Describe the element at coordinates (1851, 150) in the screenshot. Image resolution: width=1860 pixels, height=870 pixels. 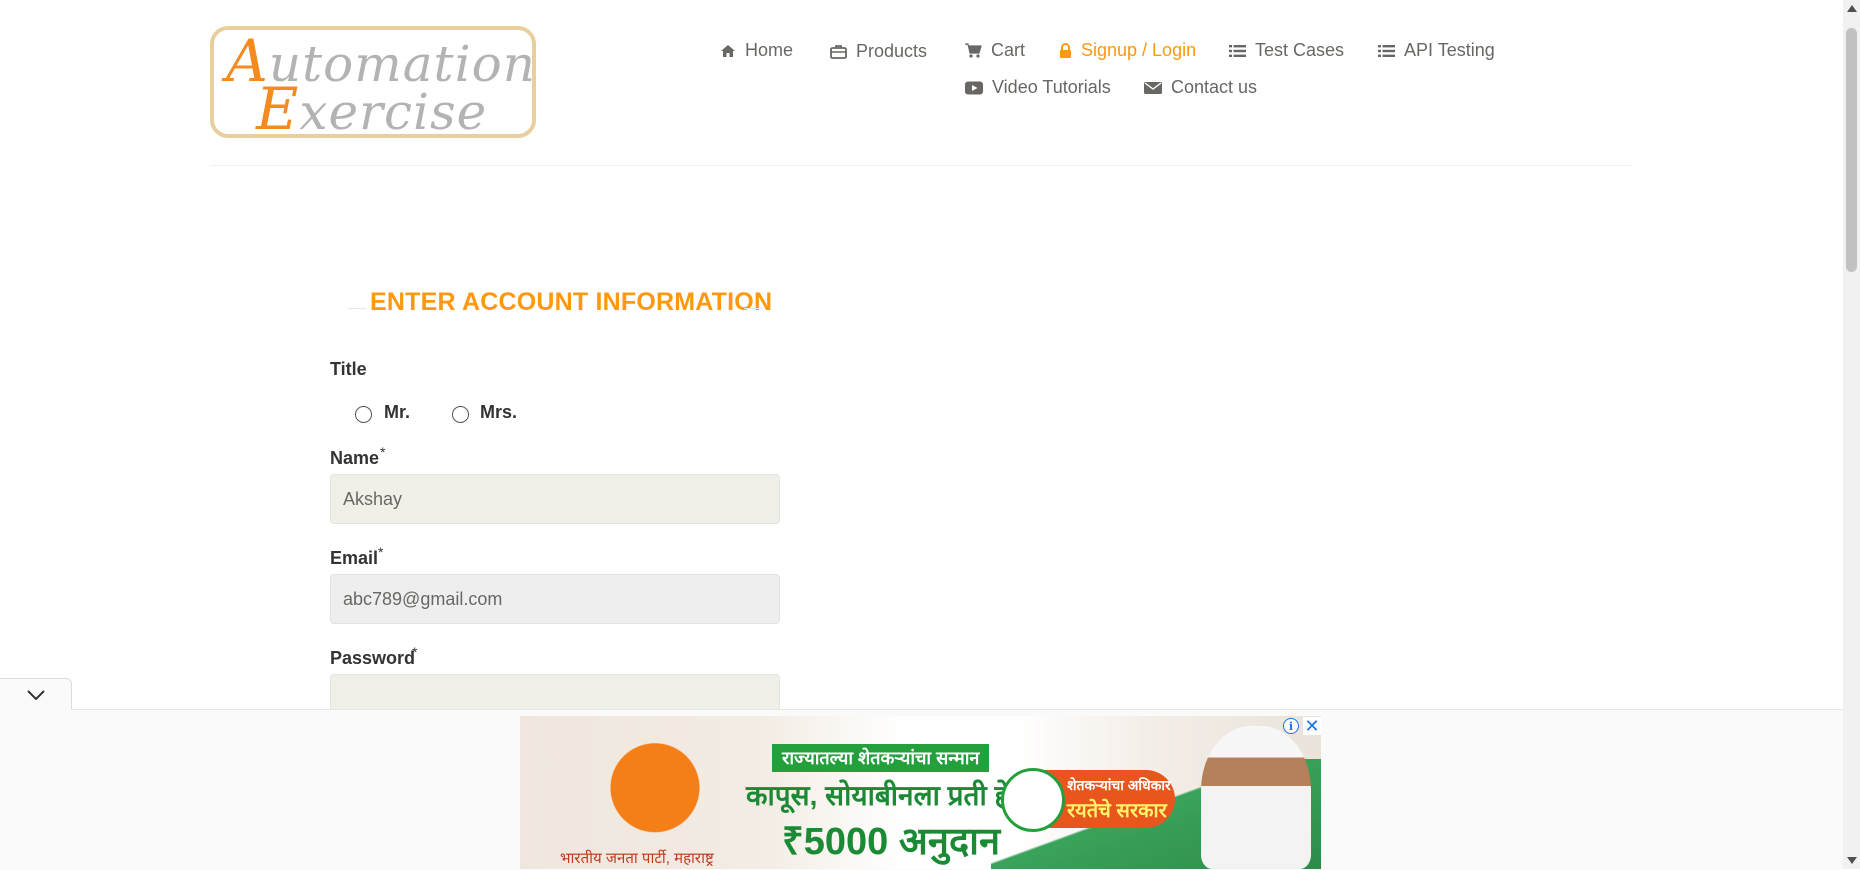
I see `scroll-thumb` at that location.